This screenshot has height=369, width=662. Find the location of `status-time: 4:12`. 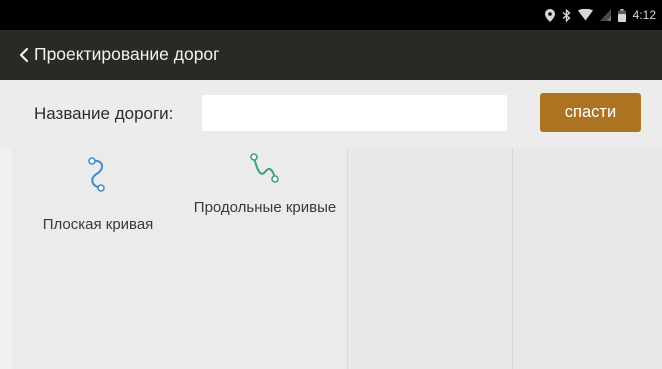

status-time: 4:12 is located at coordinates (644, 15).